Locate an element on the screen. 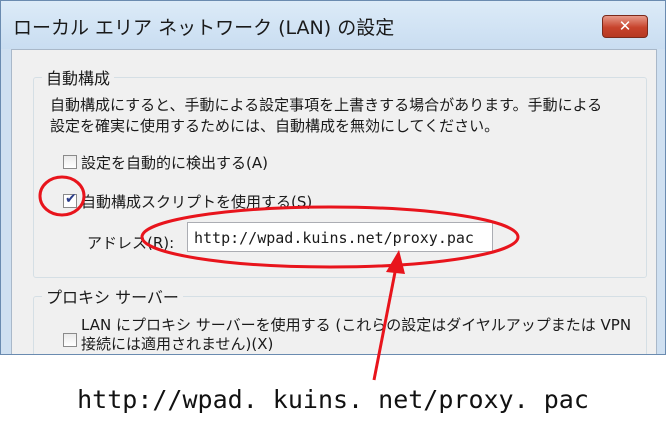 The height and width of the screenshot is (443, 666). checkbox-highlight-circle is located at coordinates (62, 196).